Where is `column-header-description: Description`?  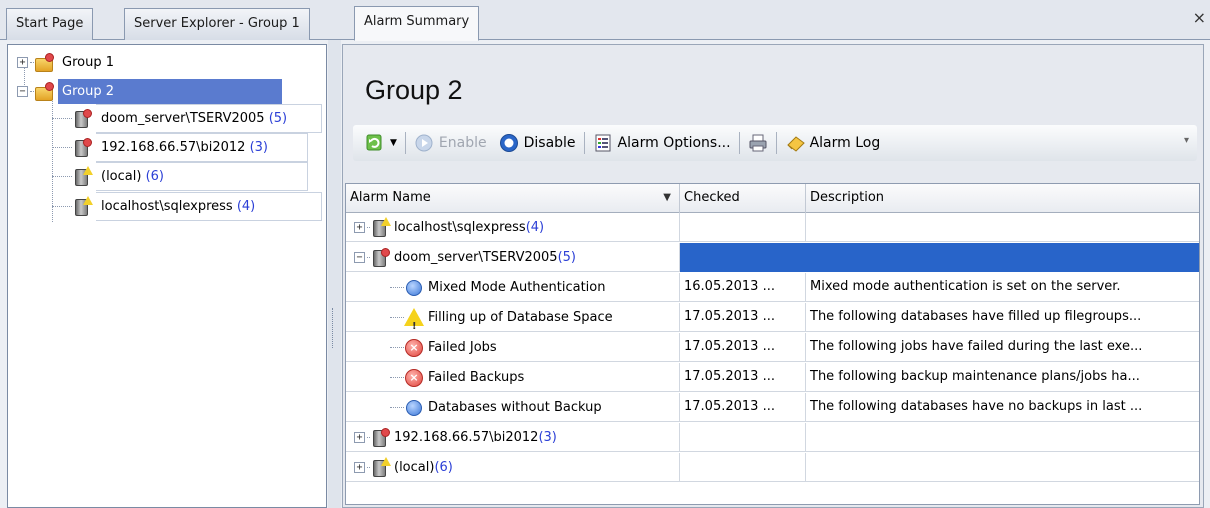 column-header-description: Description is located at coordinates (1003, 198).